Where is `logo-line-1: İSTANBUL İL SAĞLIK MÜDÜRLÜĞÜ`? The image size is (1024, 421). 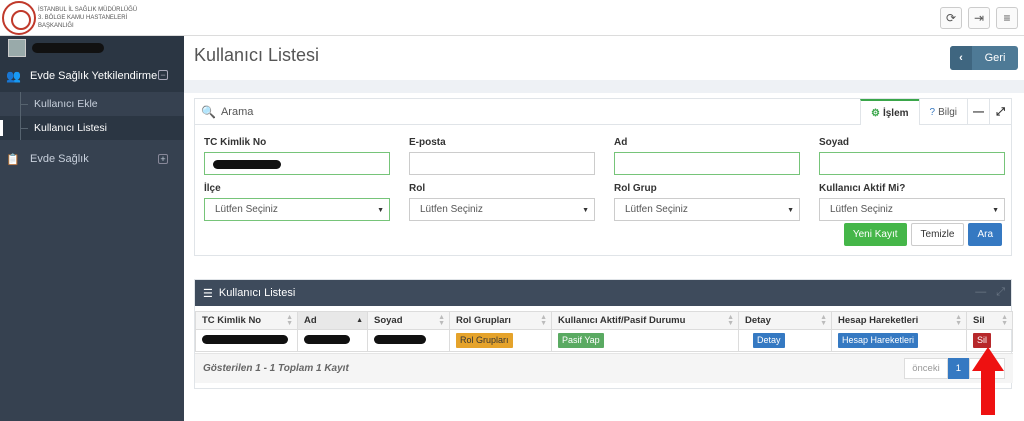 logo-line-1: İSTANBUL İL SAĞLIK MÜDÜRLÜĞÜ is located at coordinates (88, 10).